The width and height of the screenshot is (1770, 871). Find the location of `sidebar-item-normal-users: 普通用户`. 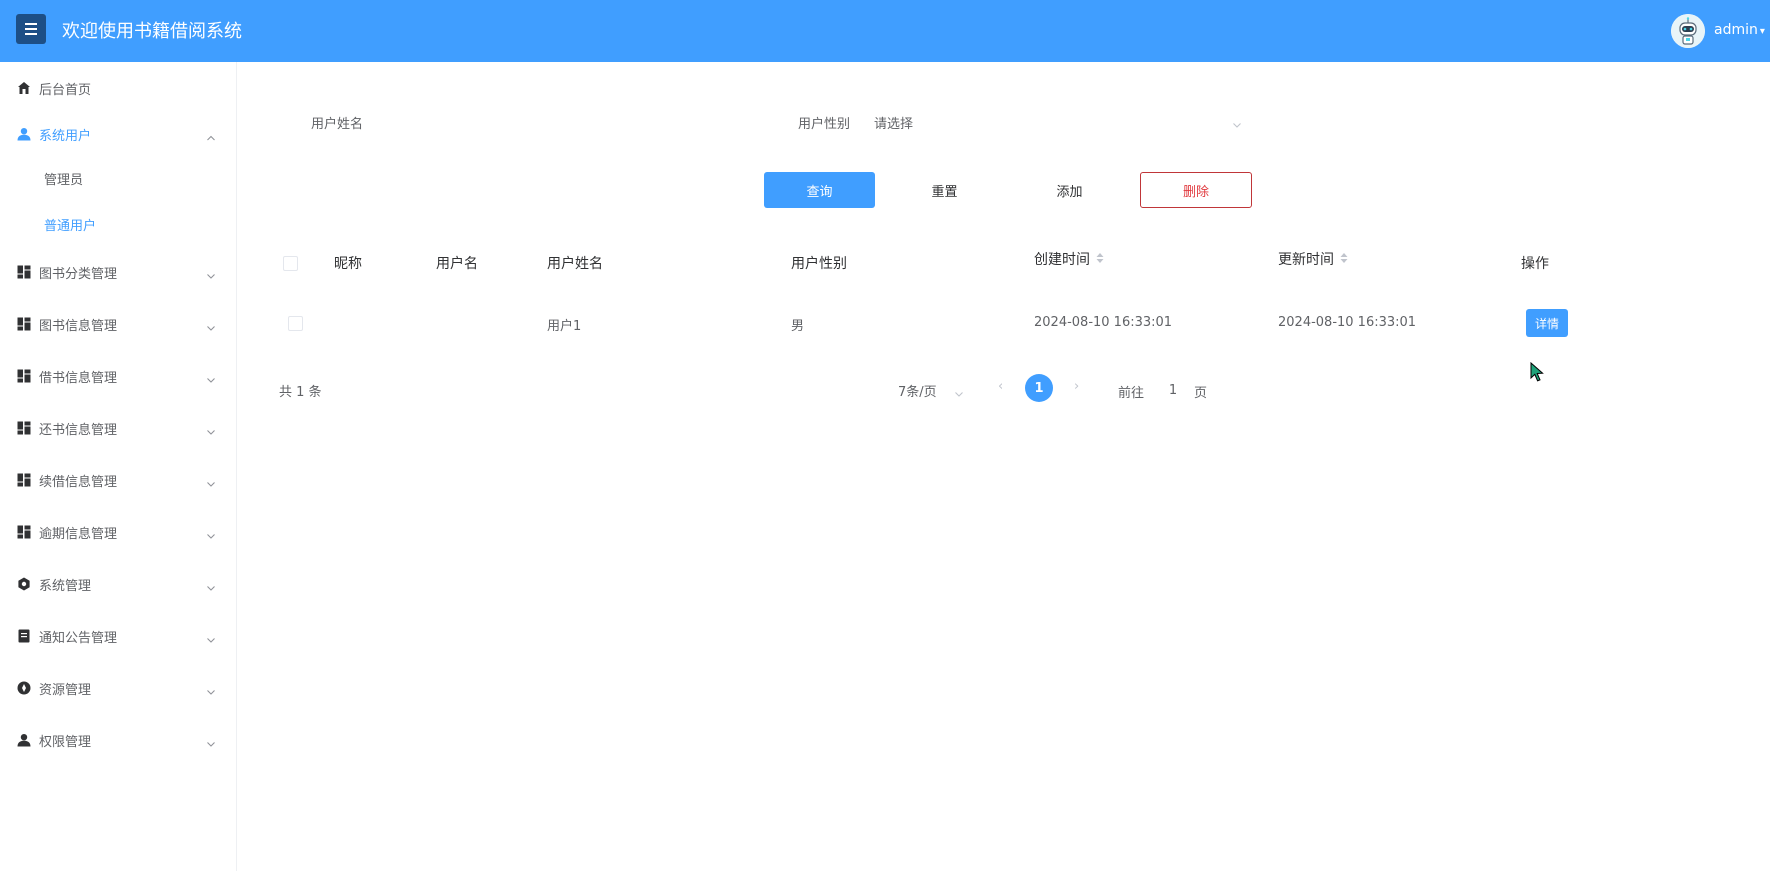

sidebar-item-normal-users: 普通用户 is located at coordinates (118, 224).